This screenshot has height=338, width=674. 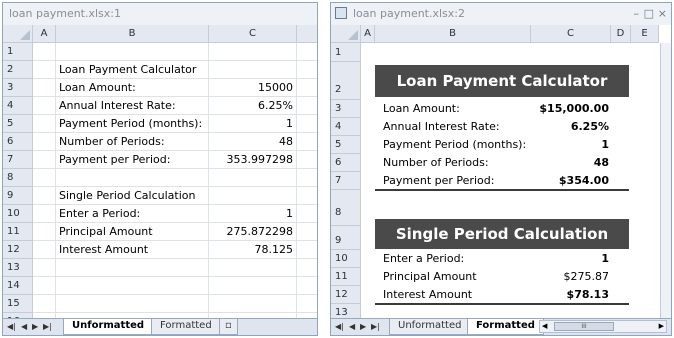 What do you see at coordinates (645, 34) in the screenshot?
I see `column-header-e: E` at bounding box center [645, 34].